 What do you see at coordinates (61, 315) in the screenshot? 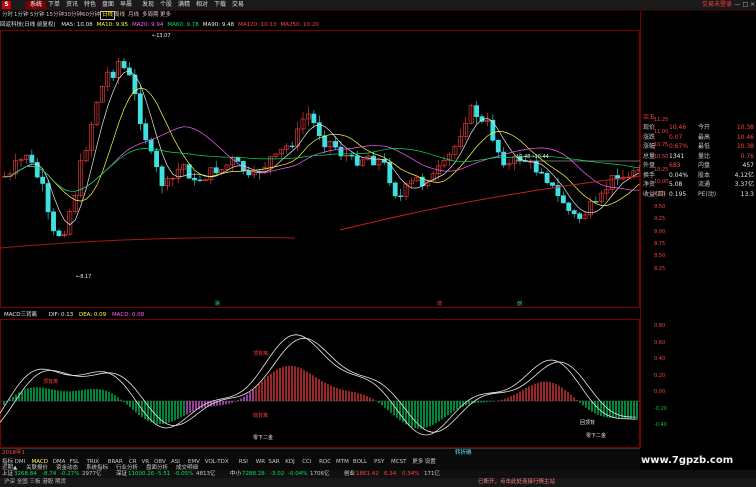
I see `macd-dif: DIF: 0.13` at bounding box center [61, 315].